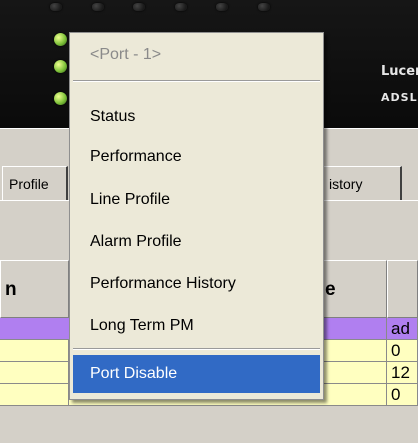 The image size is (418, 443). I want to click on tab-profile: Profile, so click(35, 183).